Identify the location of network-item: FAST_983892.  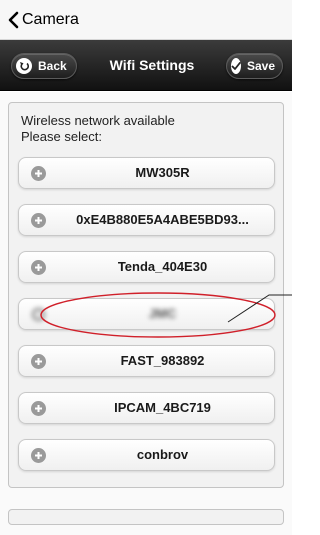
(146, 361).